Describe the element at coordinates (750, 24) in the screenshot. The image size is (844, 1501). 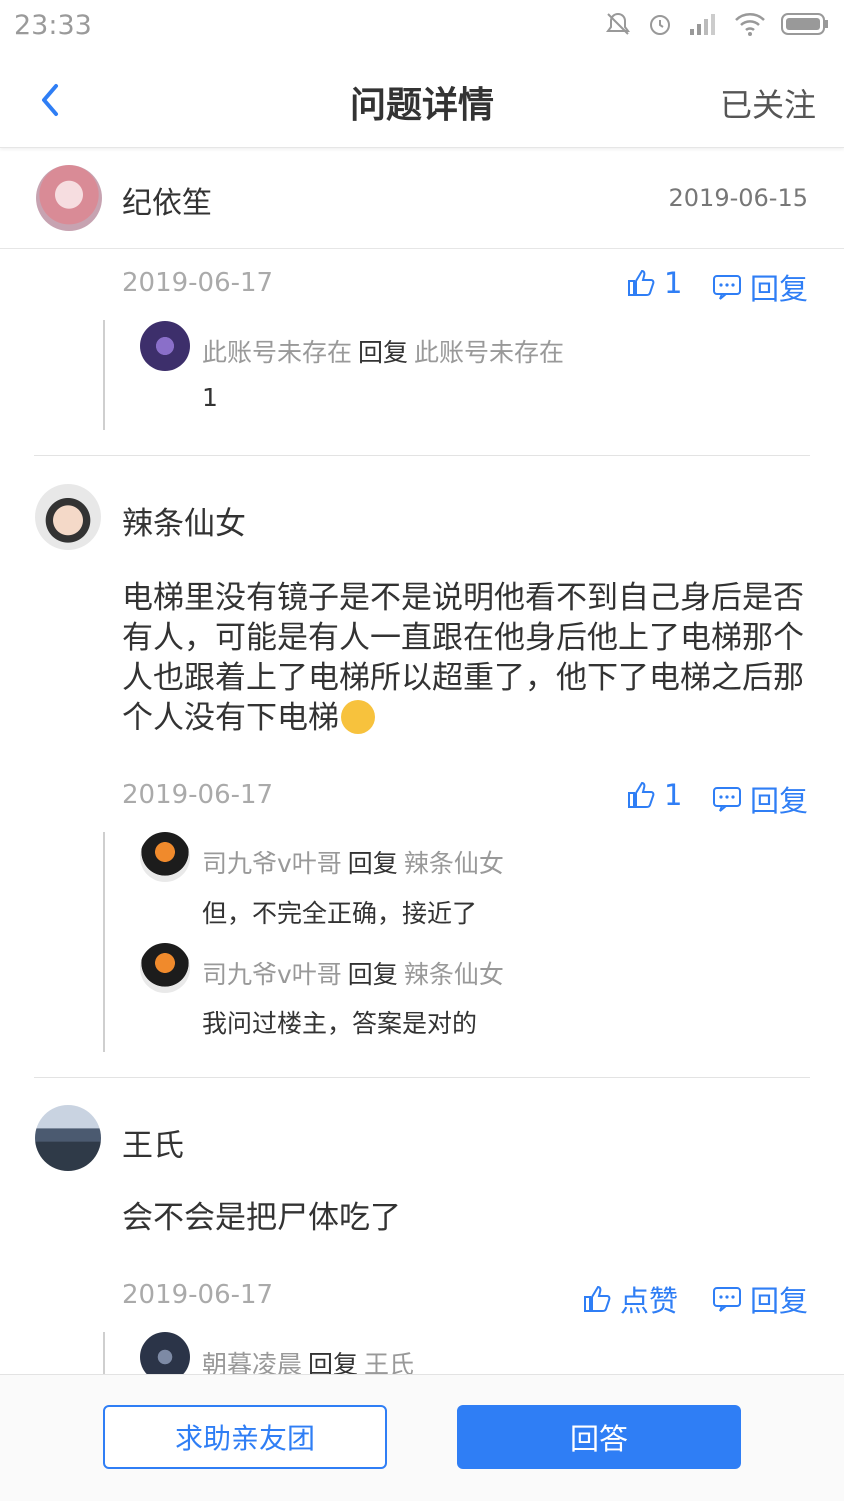
I see `wifi-icon` at that location.